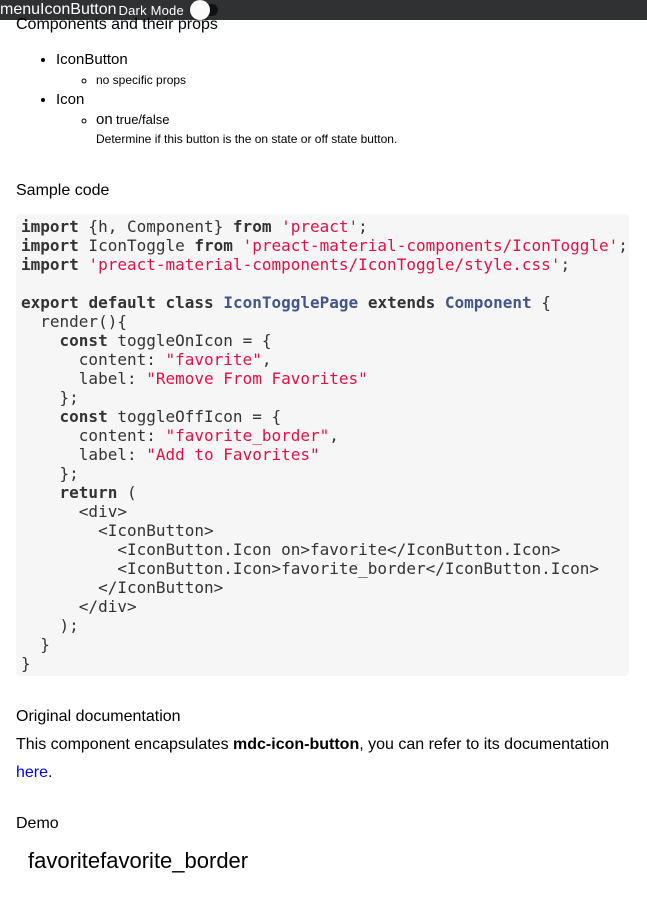 Image resolution: width=647 pixels, height=898 pixels. I want to click on prop-type: true/false, so click(143, 119).